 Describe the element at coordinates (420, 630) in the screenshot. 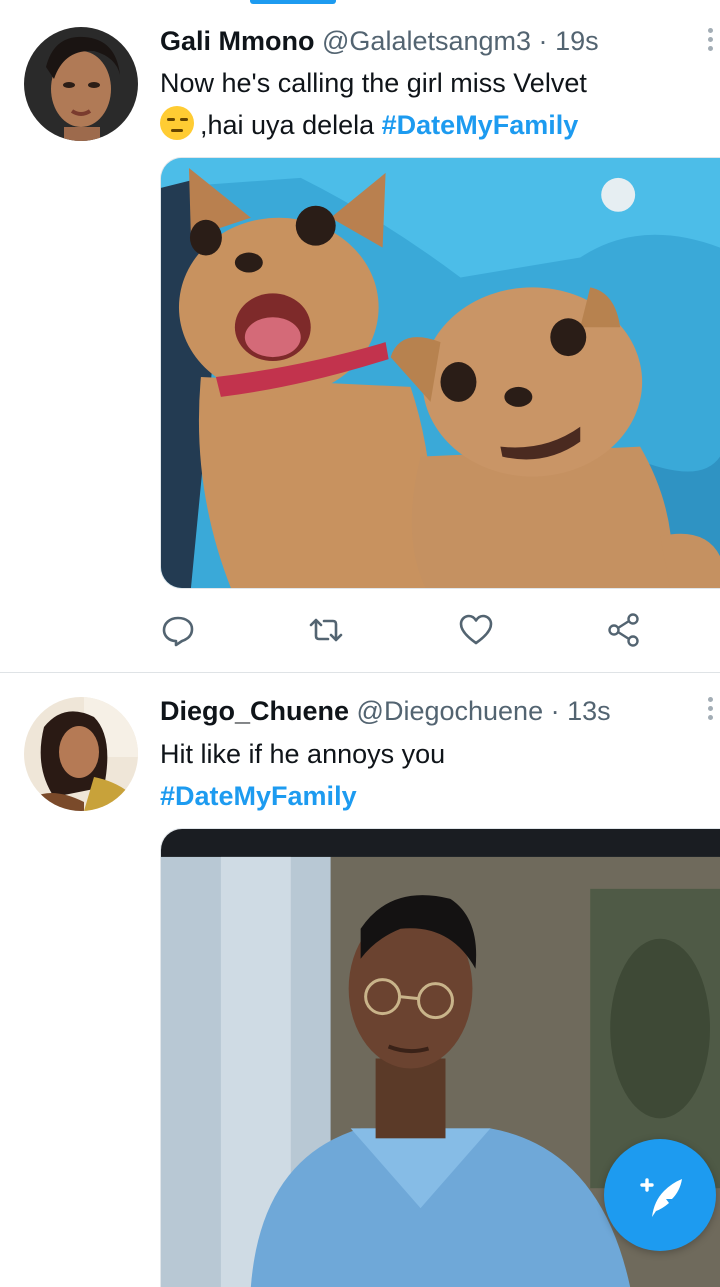

I see `tweet-actions` at that location.